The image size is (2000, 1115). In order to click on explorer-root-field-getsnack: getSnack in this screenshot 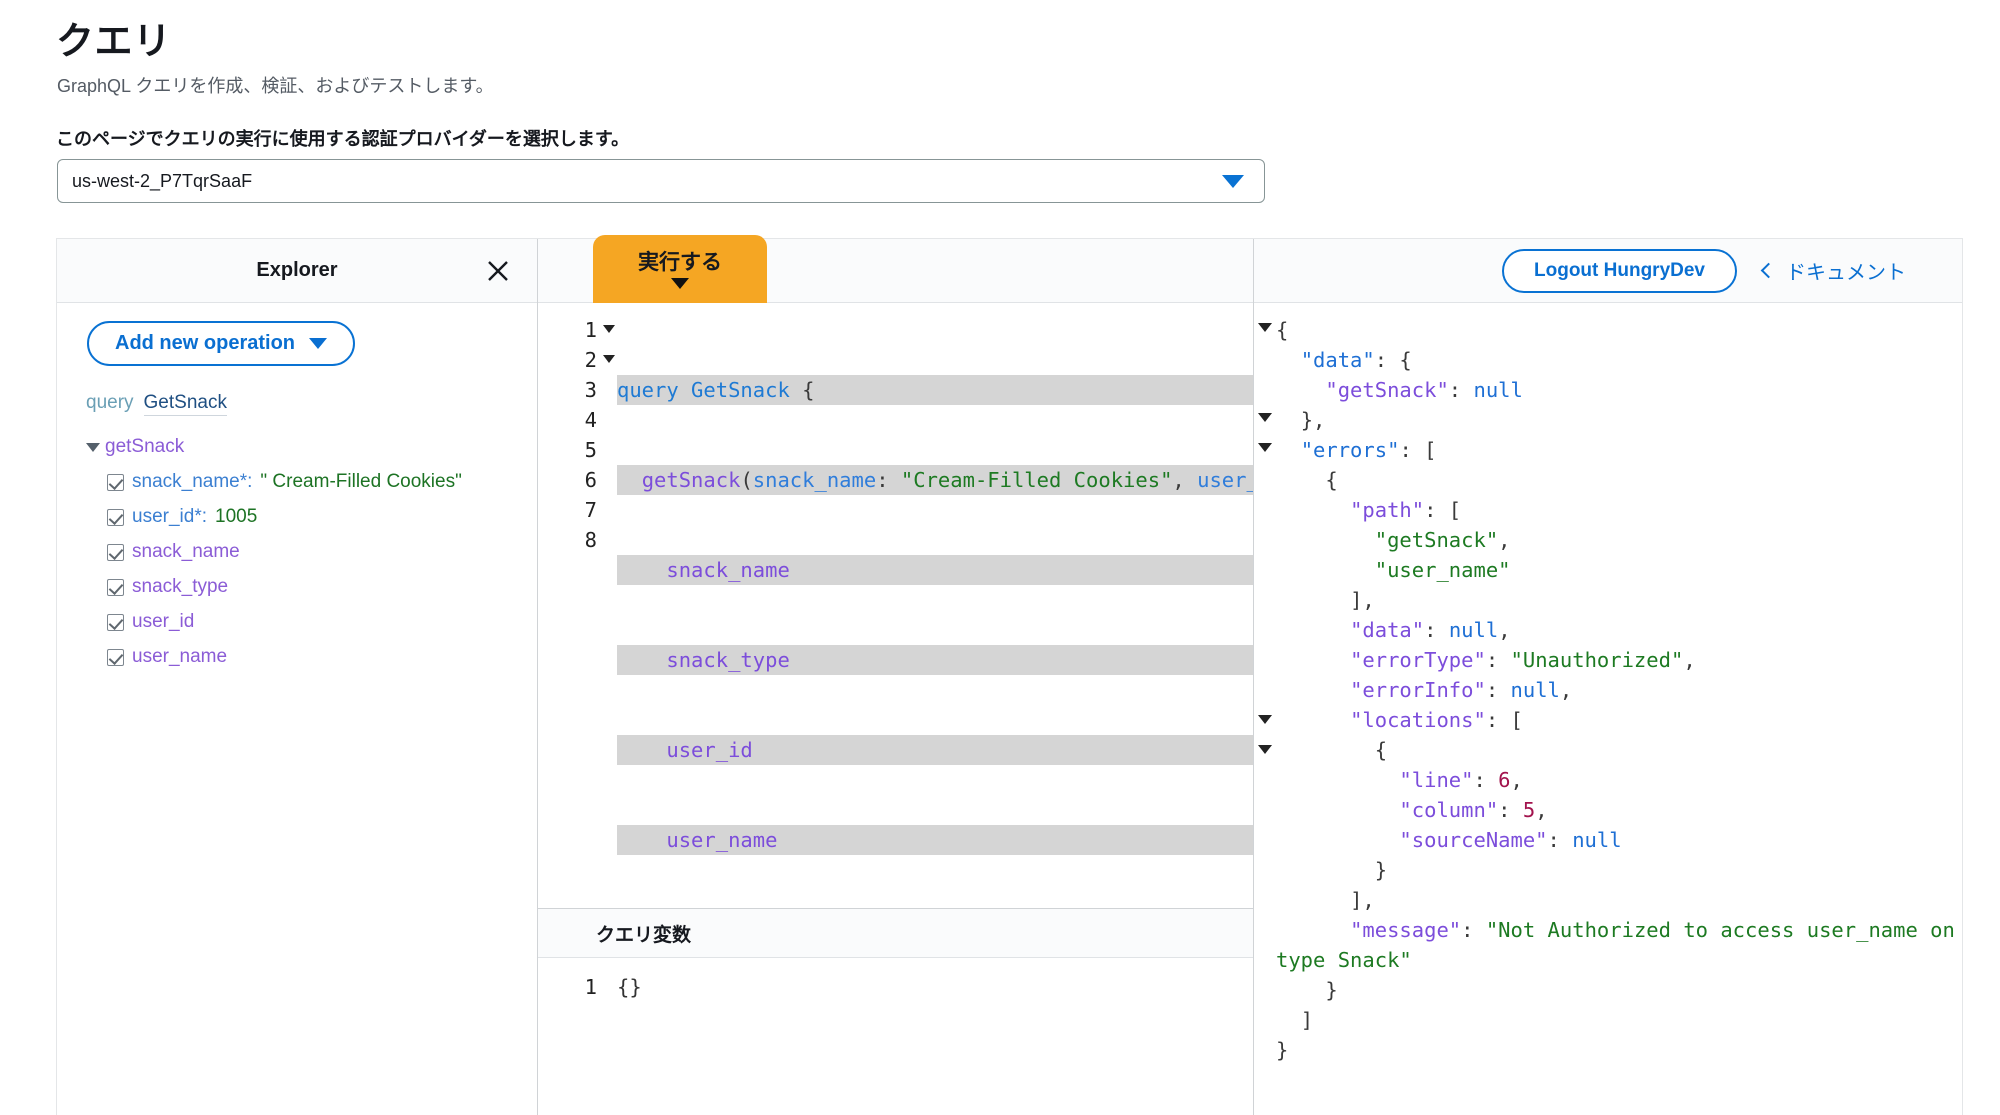, I will do `click(311, 447)`.